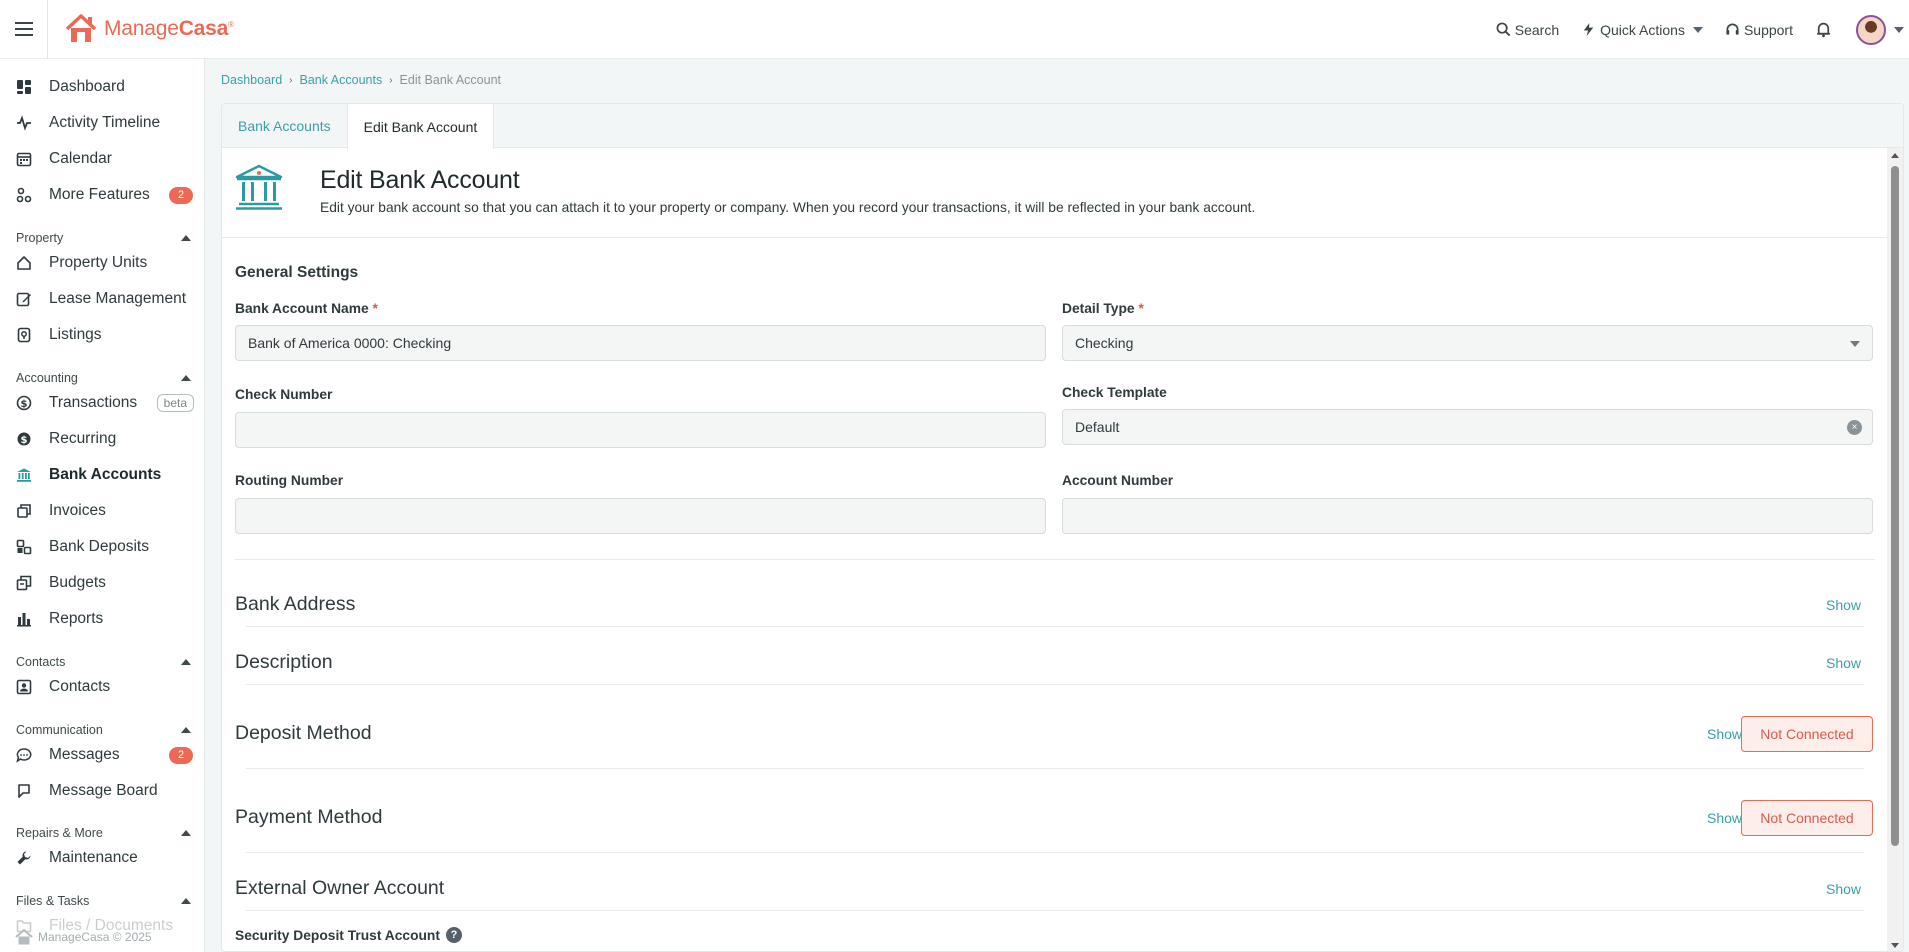 The image size is (1909, 952). I want to click on sidebar-item-transactions: $ Transactions beta, so click(102, 403).